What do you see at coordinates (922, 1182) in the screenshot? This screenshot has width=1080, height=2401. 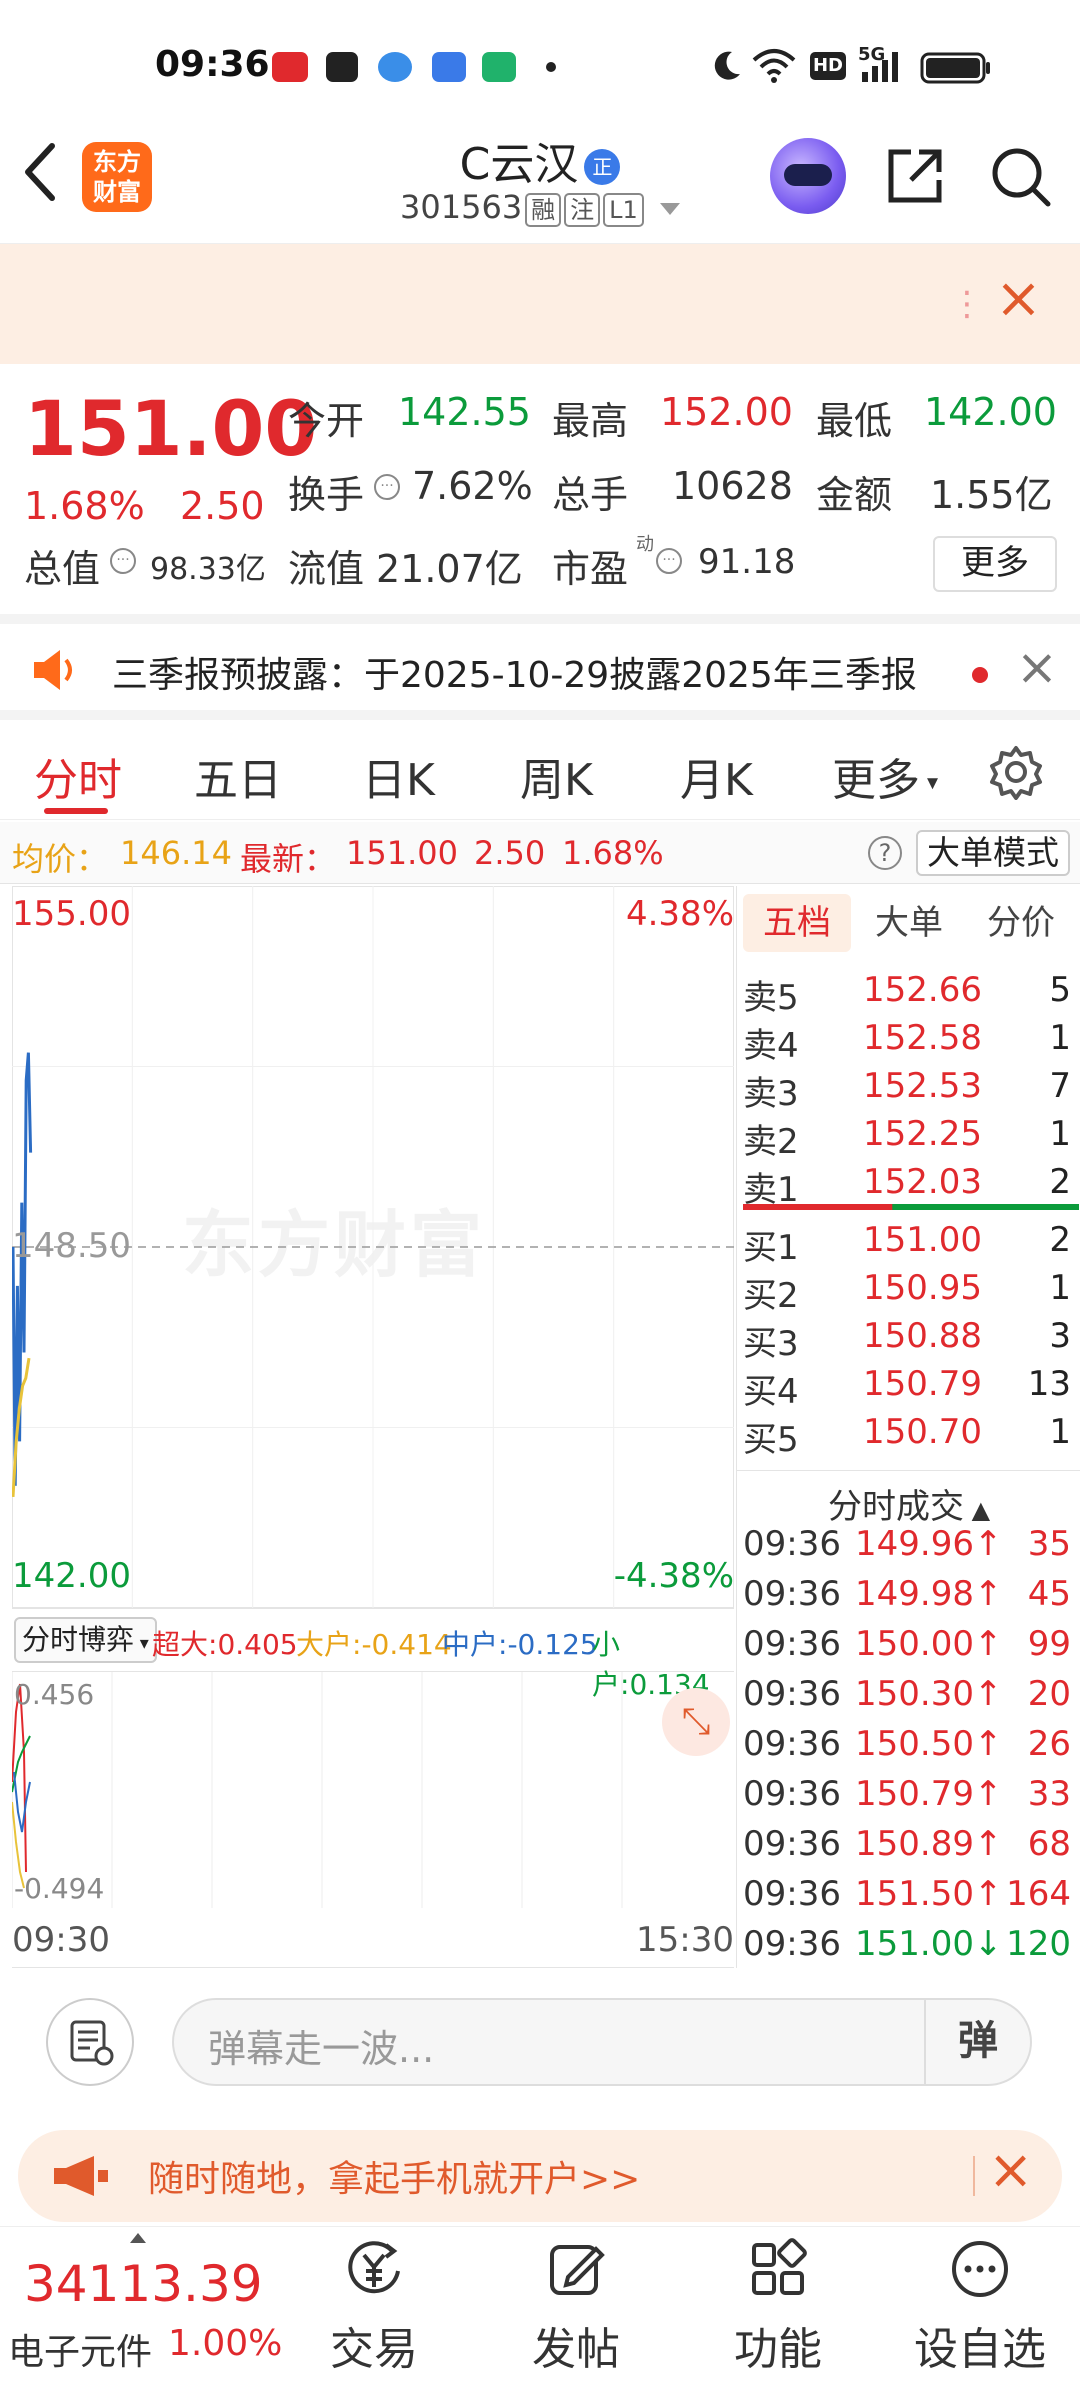 I see `level-price: 152.03` at bounding box center [922, 1182].